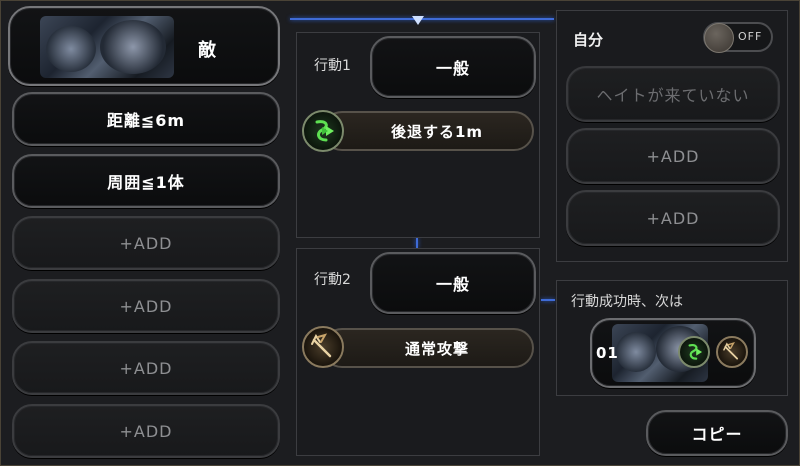 This screenshot has width=800, height=466. I want to click on condition-label: 周囲≦1体, so click(146, 182).